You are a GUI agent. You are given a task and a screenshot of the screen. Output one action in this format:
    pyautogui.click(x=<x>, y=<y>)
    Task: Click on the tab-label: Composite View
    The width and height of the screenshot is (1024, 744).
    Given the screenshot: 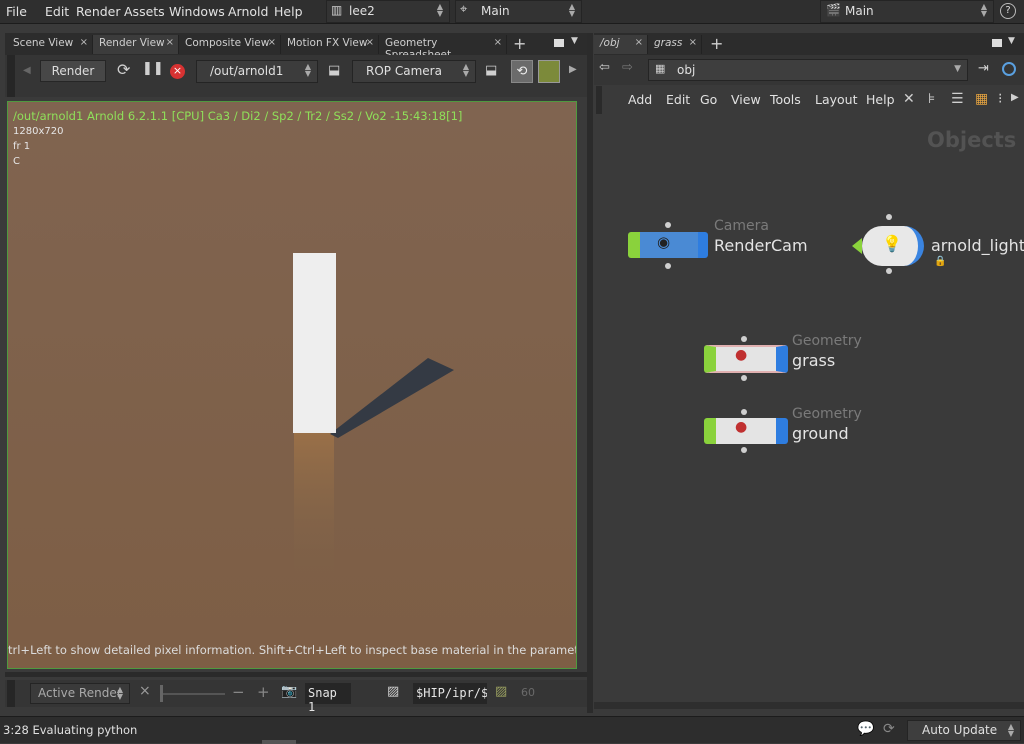 What is the action you would take?
    pyautogui.click(x=227, y=43)
    